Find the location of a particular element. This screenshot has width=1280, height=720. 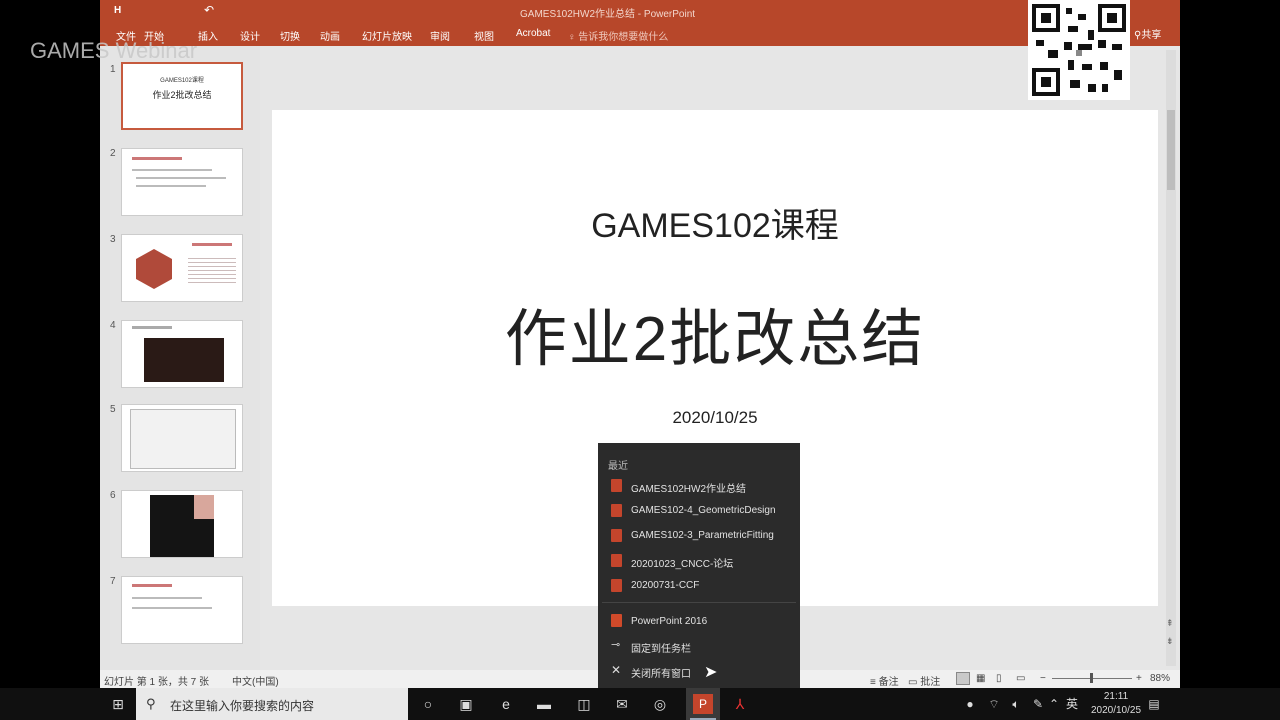

slide-number: 5 is located at coordinates (113, 409).